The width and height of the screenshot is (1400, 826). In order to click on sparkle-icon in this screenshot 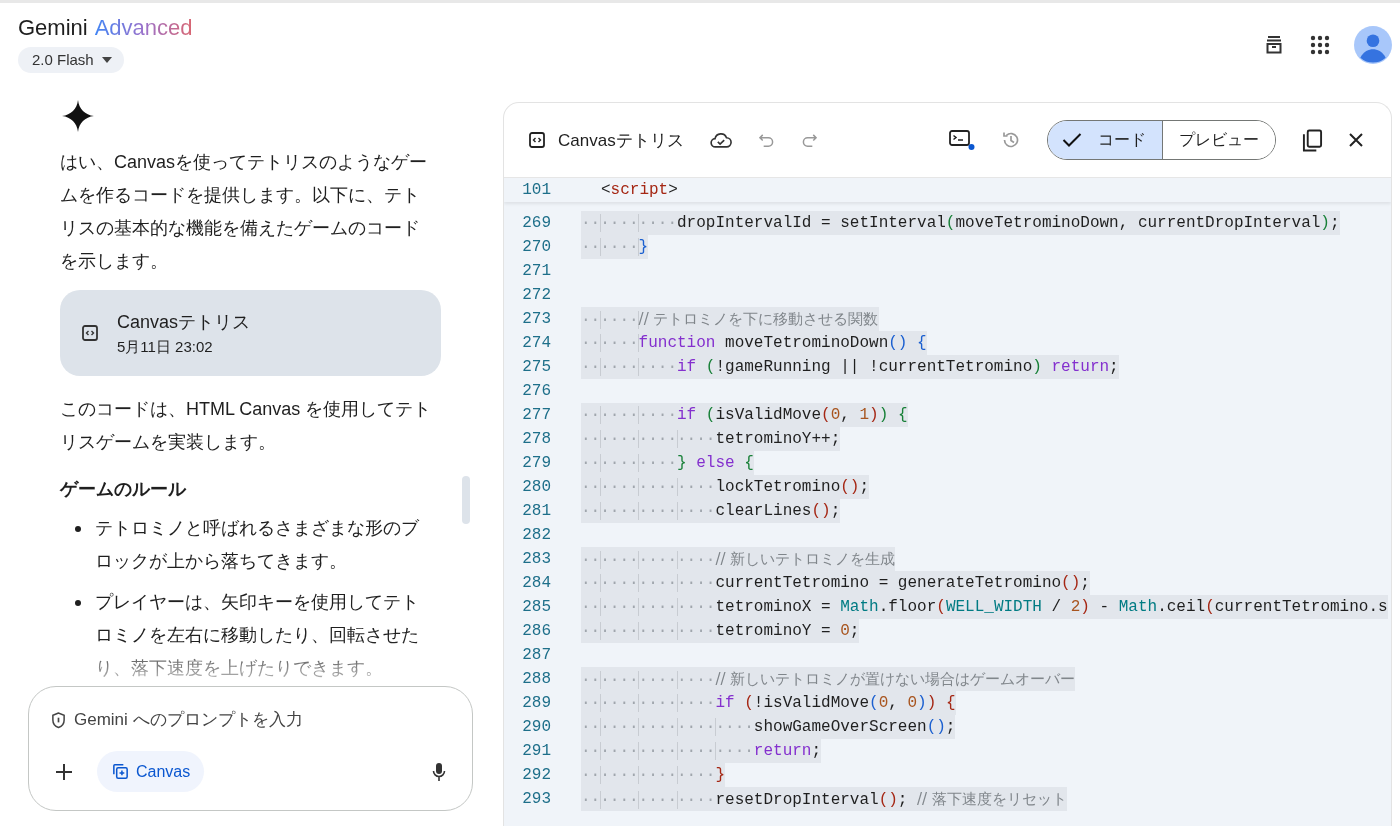, I will do `click(78, 116)`.